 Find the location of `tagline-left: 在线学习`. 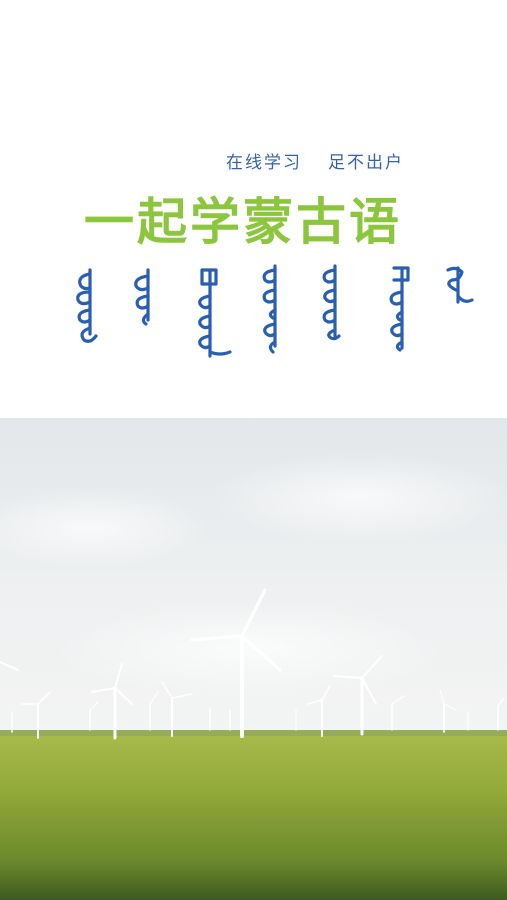

tagline-left: 在线学习 is located at coordinates (264, 163).